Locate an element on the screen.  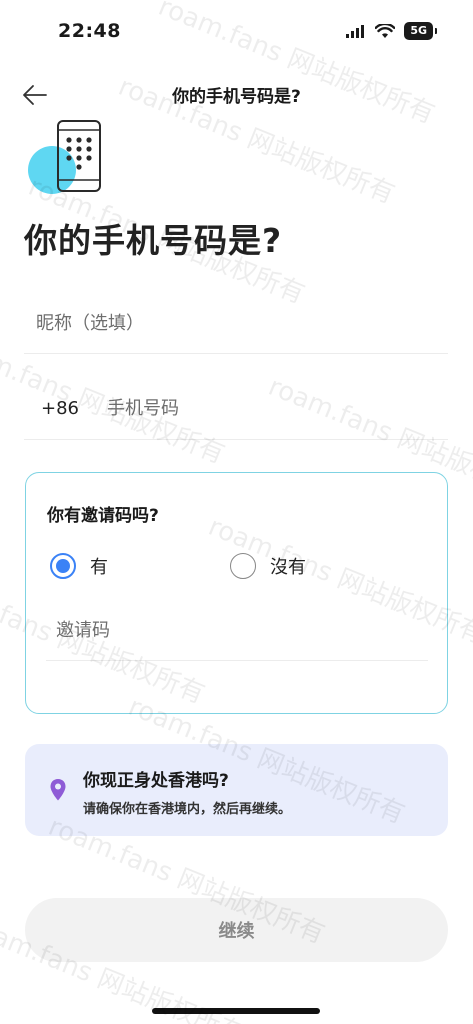
nickname-input is located at coordinates (236, 323).